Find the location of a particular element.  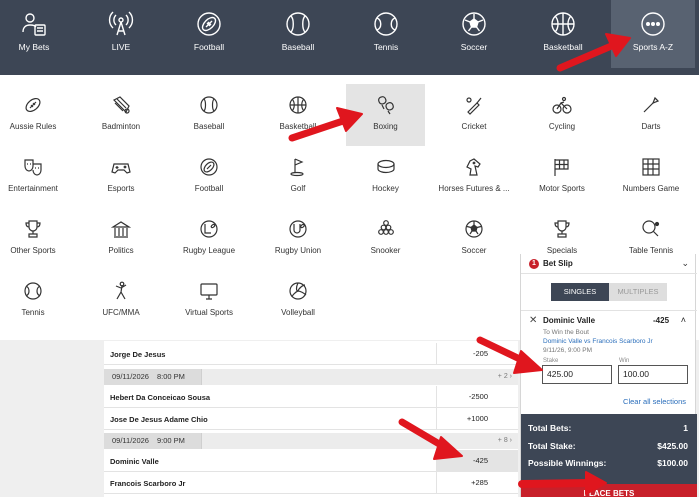

government-building-icon is located at coordinates (121, 229).